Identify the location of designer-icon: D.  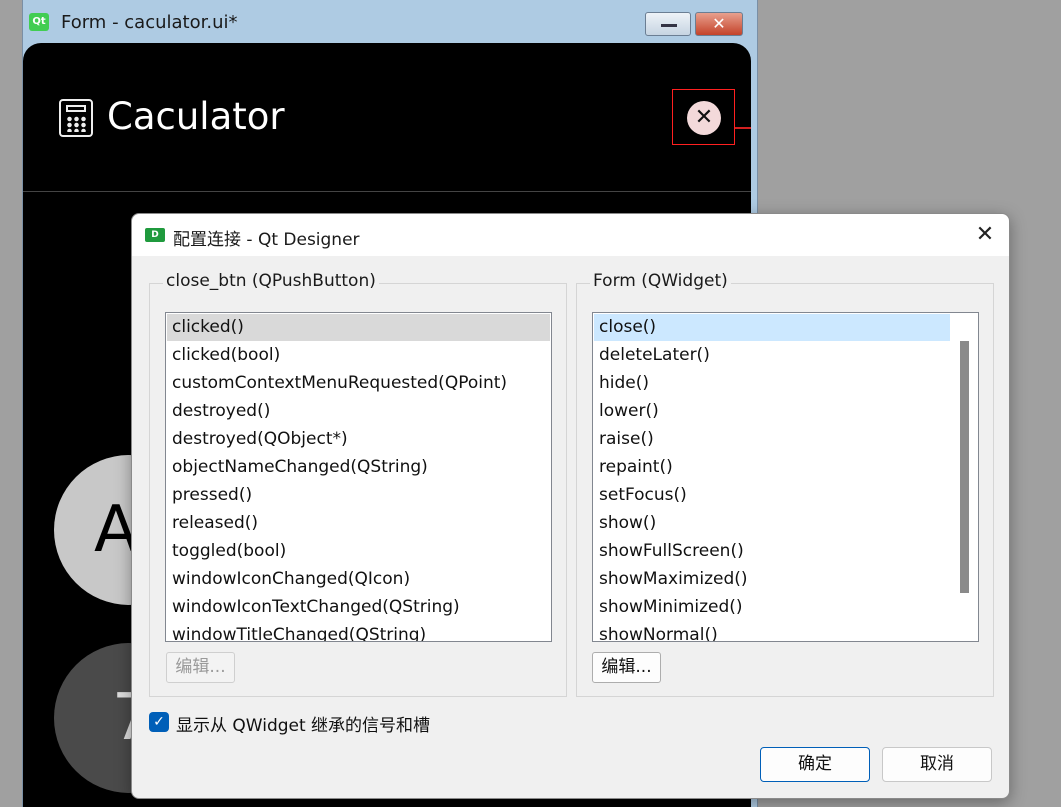
(155, 235).